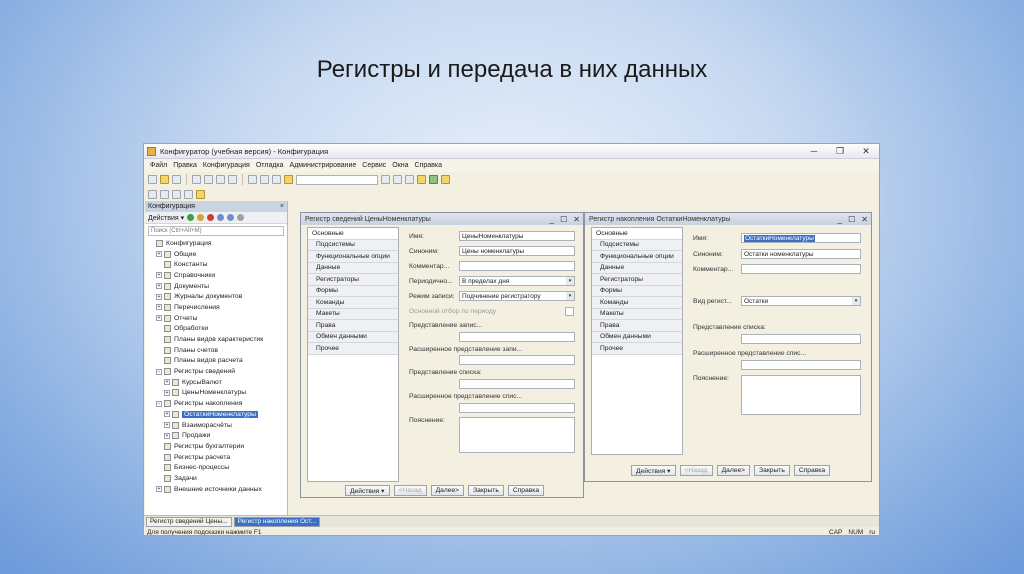 The image size is (1024, 574). What do you see at coordinates (176, 194) in the screenshot?
I see `update-db-icon` at bounding box center [176, 194].